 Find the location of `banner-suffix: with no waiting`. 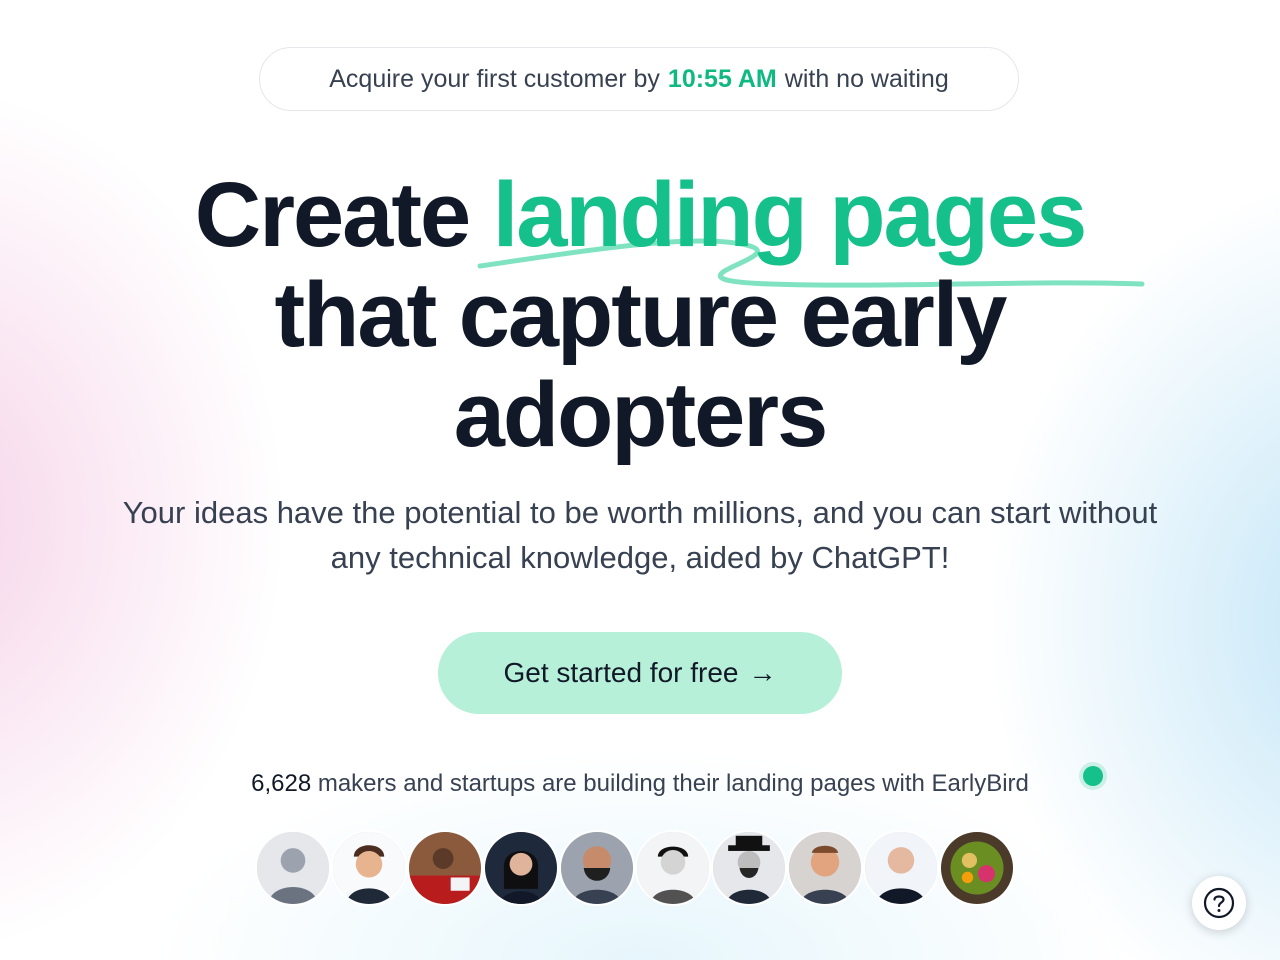

banner-suffix: with no waiting is located at coordinates (866, 78).